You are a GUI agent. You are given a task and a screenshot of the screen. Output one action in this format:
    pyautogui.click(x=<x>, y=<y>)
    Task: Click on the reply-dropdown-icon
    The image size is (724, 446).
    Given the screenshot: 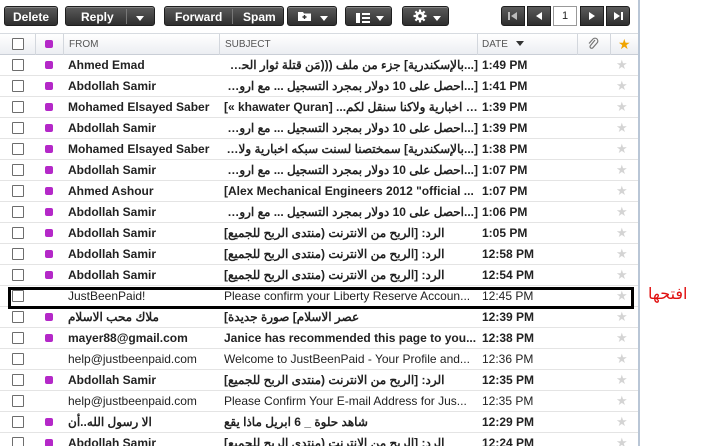 What is the action you would take?
    pyautogui.click(x=140, y=17)
    